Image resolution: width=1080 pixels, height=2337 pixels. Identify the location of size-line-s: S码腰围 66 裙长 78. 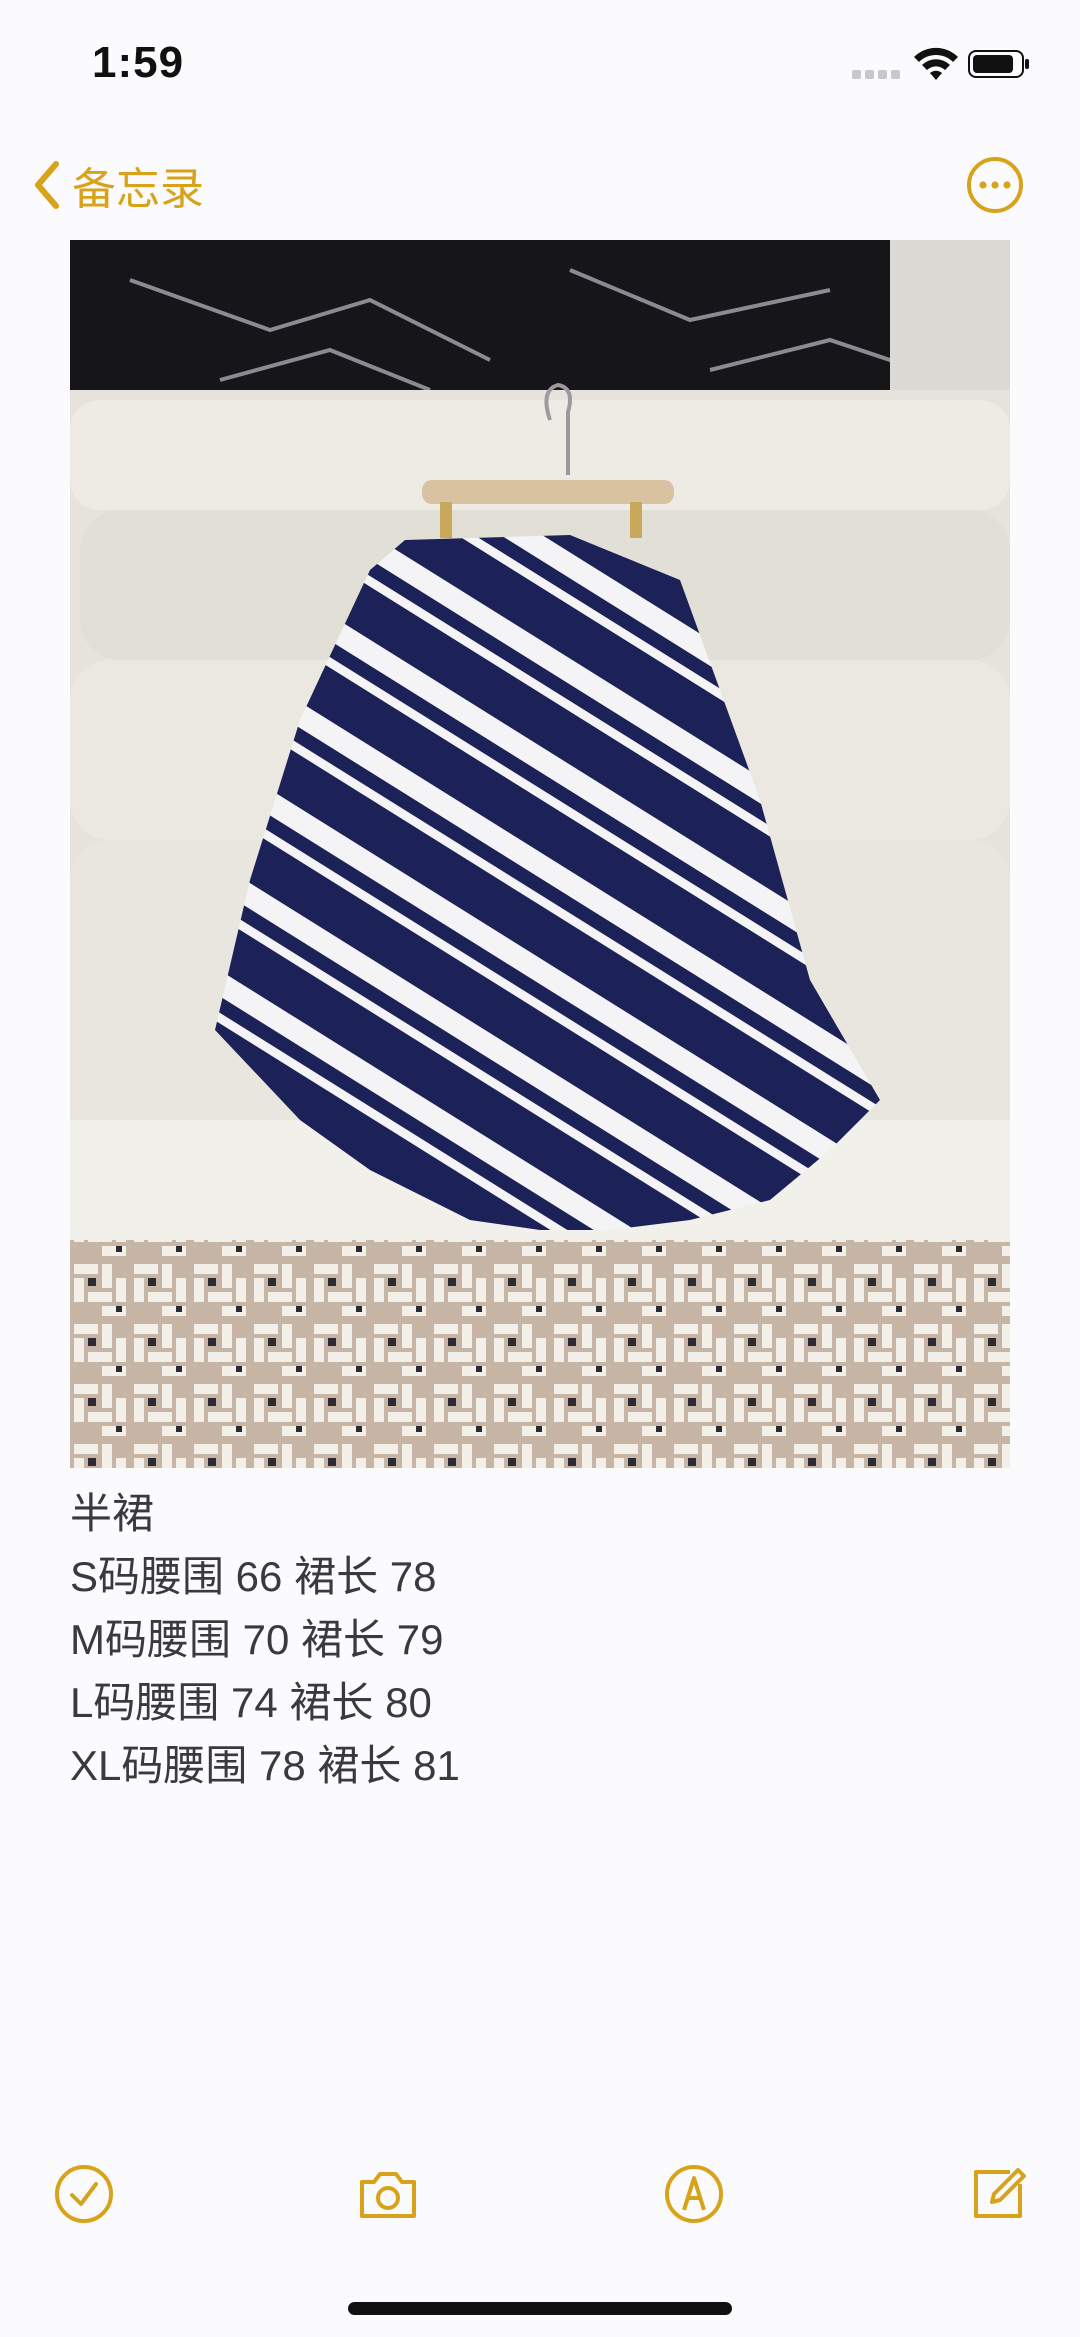
(253, 1576).